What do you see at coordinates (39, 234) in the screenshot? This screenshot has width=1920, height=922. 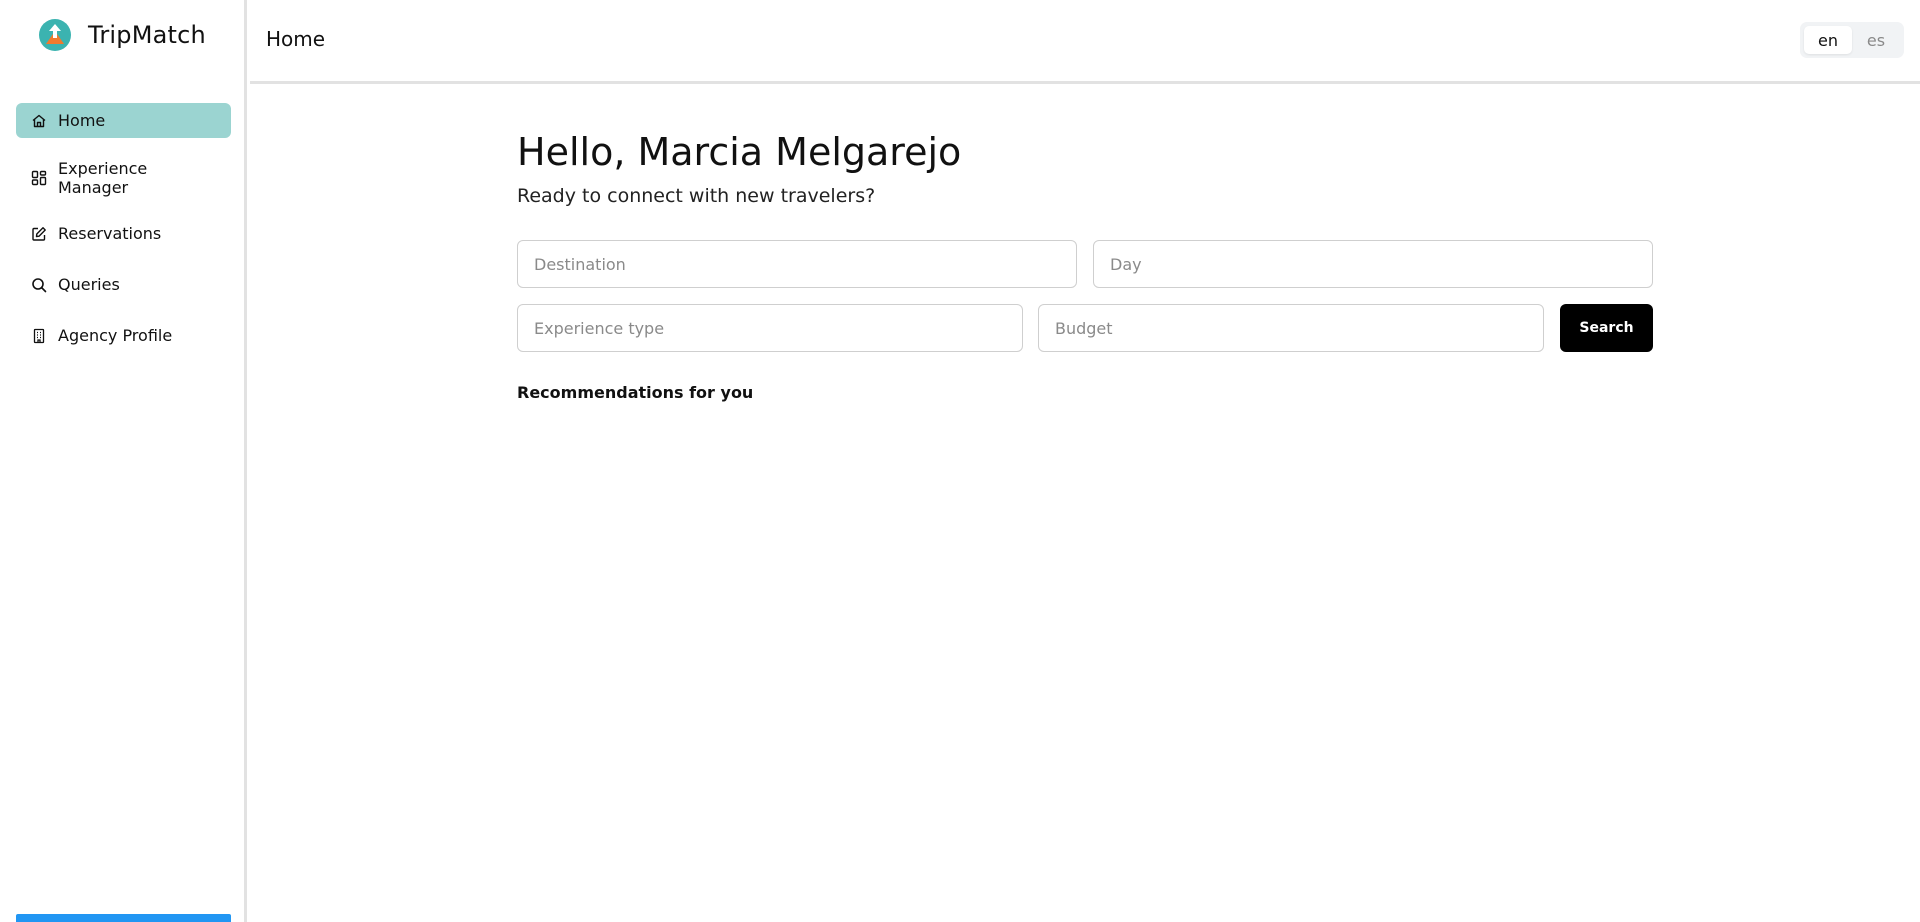 I see `edit-square-icon` at bounding box center [39, 234].